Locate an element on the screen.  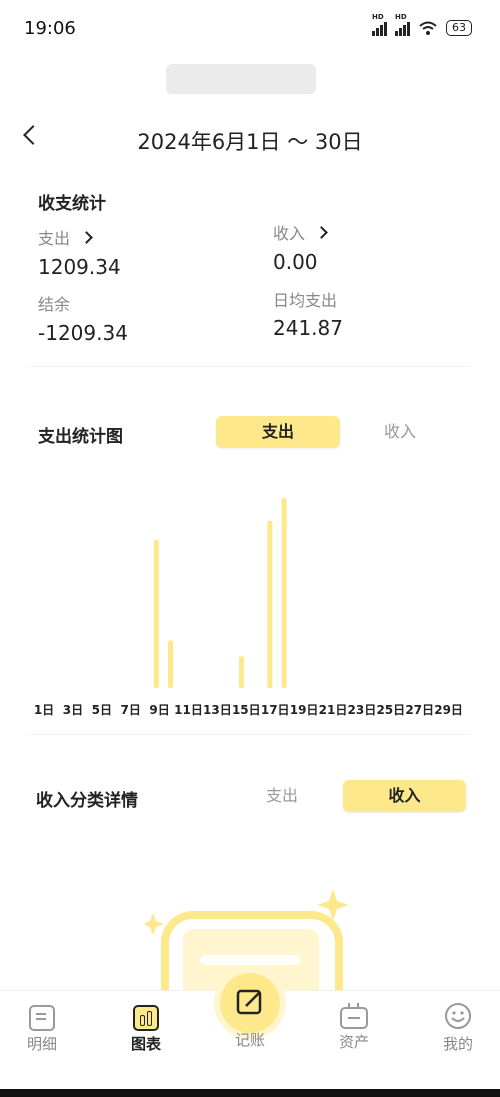
chart-expense-toggle: 支出 is located at coordinates (278, 432).